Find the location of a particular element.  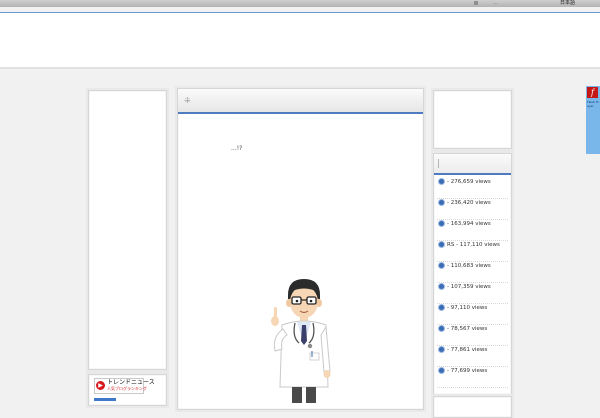

browser-top-bar: ... 日本語 is located at coordinates (300, 3).